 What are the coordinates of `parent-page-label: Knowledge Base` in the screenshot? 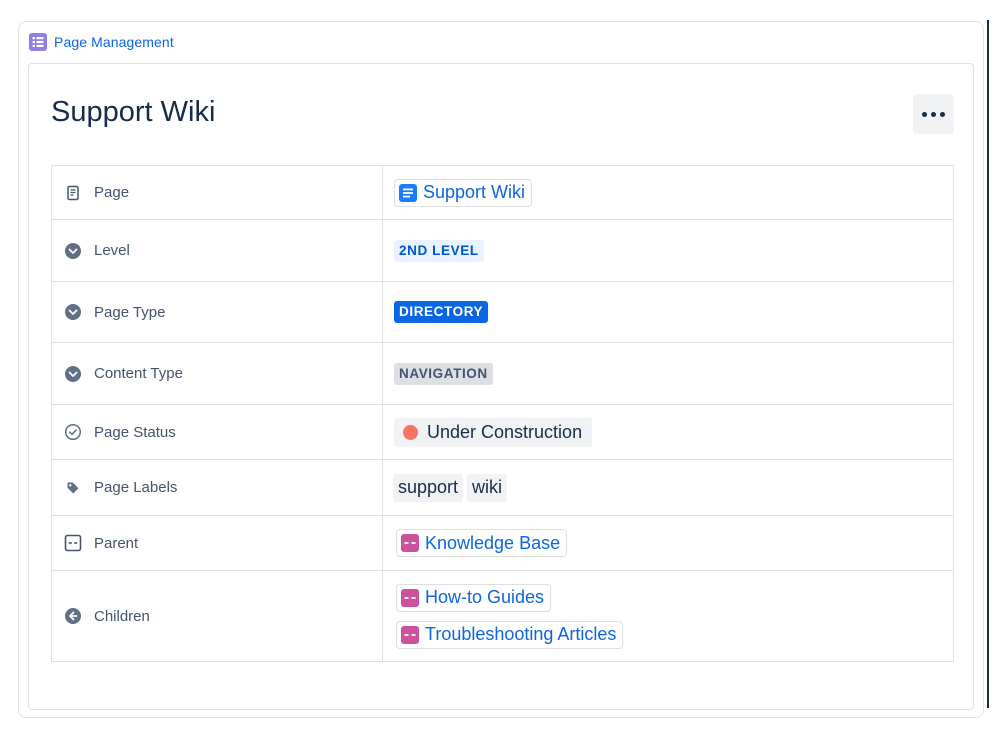 It's located at (493, 542).